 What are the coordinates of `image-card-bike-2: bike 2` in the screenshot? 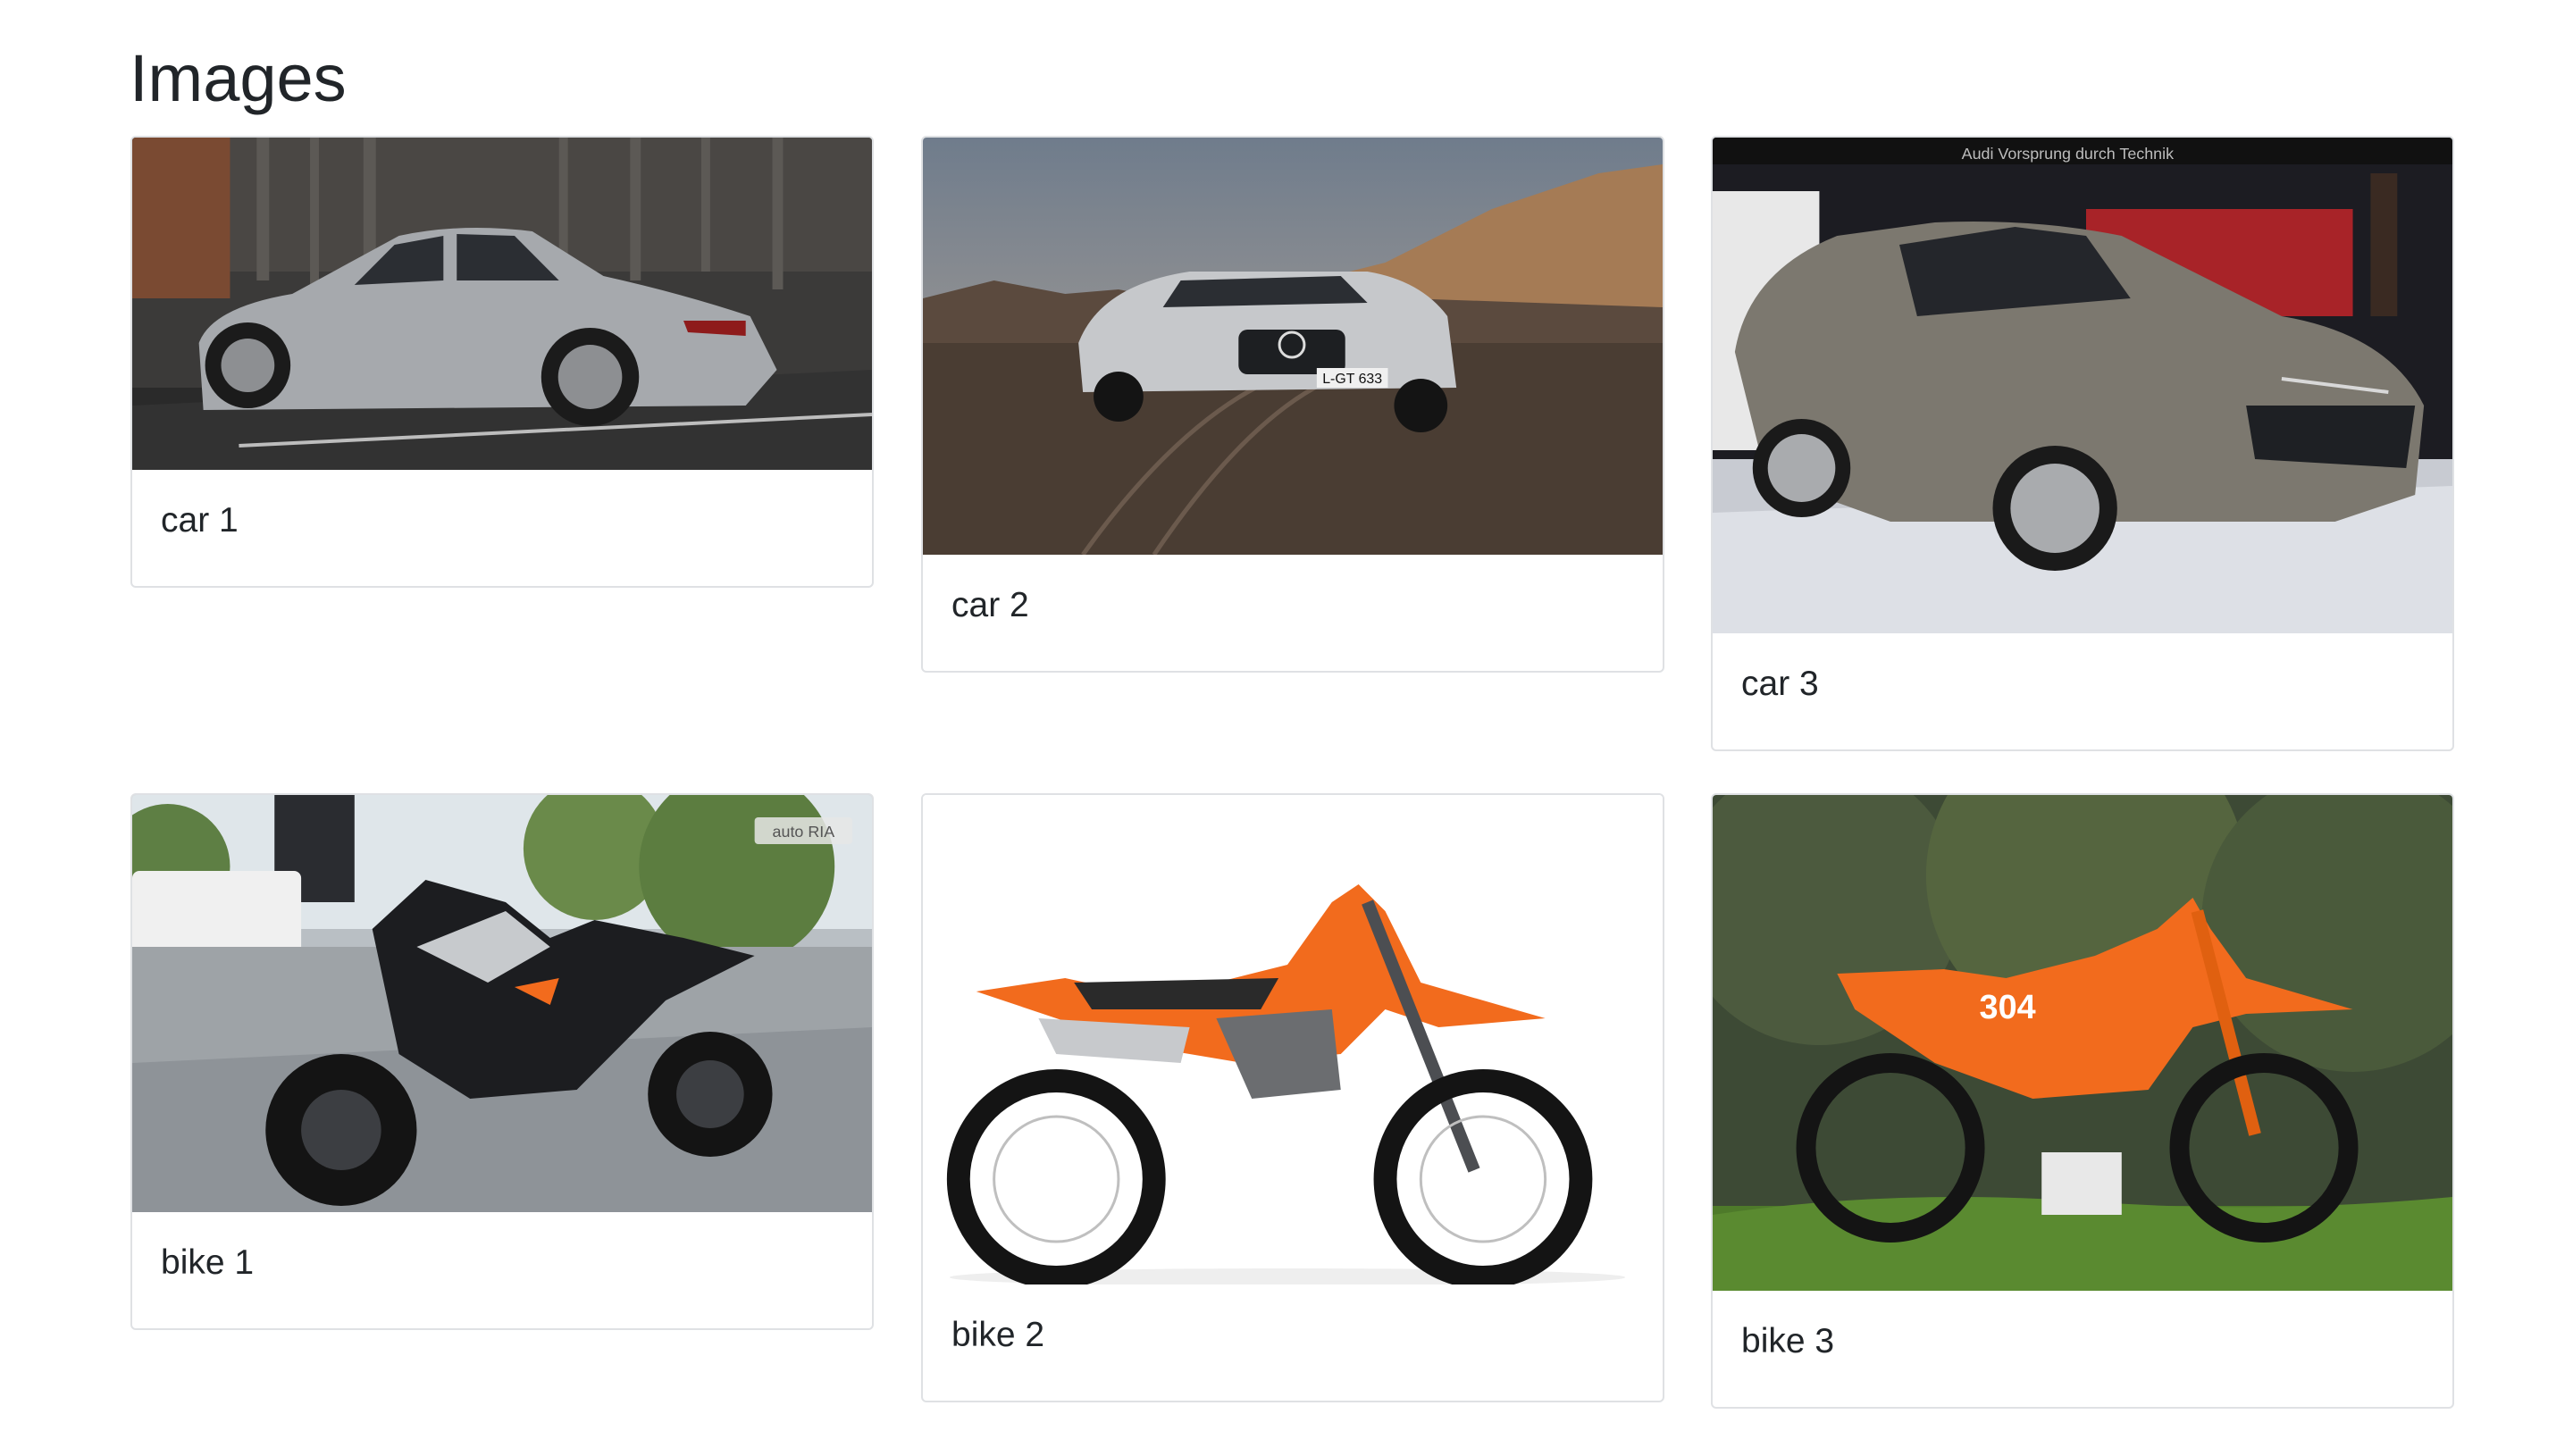 It's located at (1292, 1097).